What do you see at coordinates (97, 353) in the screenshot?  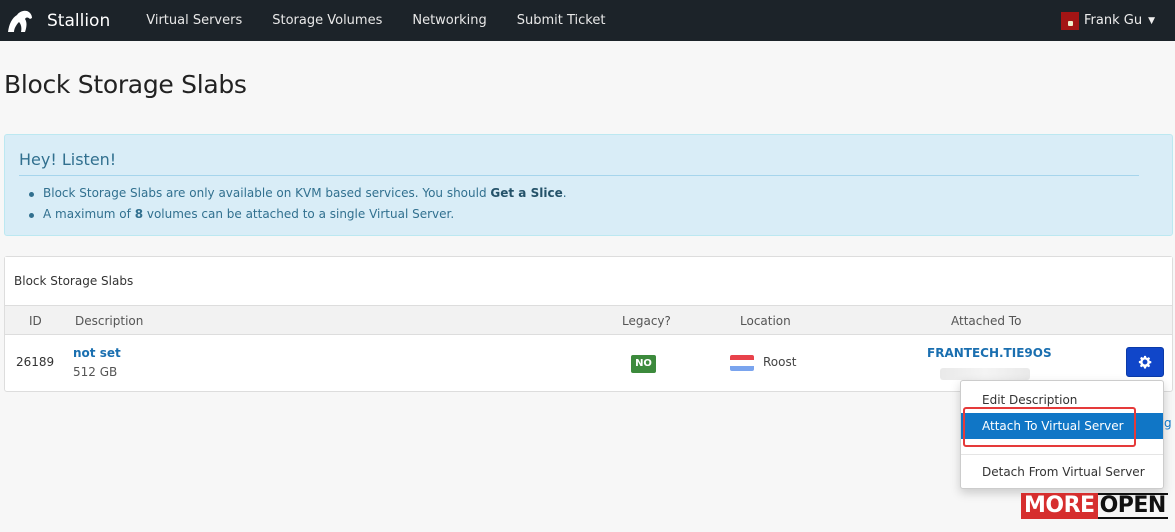 I see `row-description-link: not set` at bounding box center [97, 353].